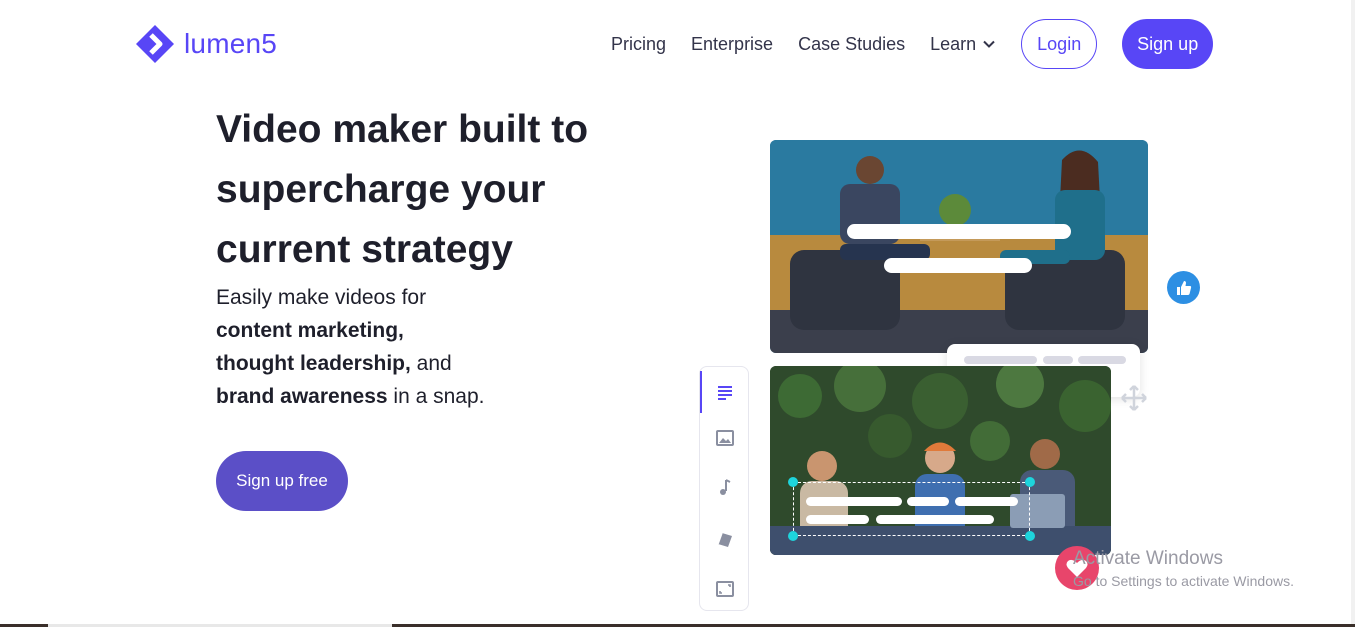  I want to click on hero-sub-item1: content marketing,, so click(310, 330).